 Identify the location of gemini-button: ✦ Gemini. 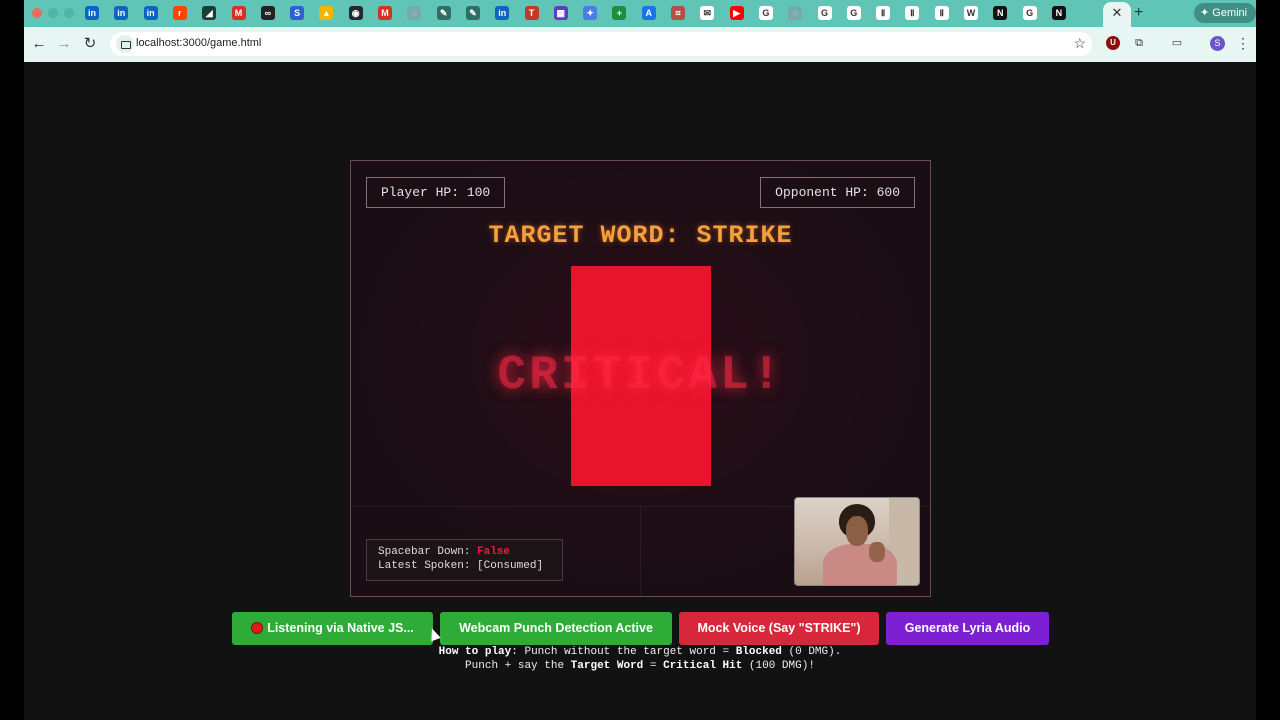
(1225, 13).